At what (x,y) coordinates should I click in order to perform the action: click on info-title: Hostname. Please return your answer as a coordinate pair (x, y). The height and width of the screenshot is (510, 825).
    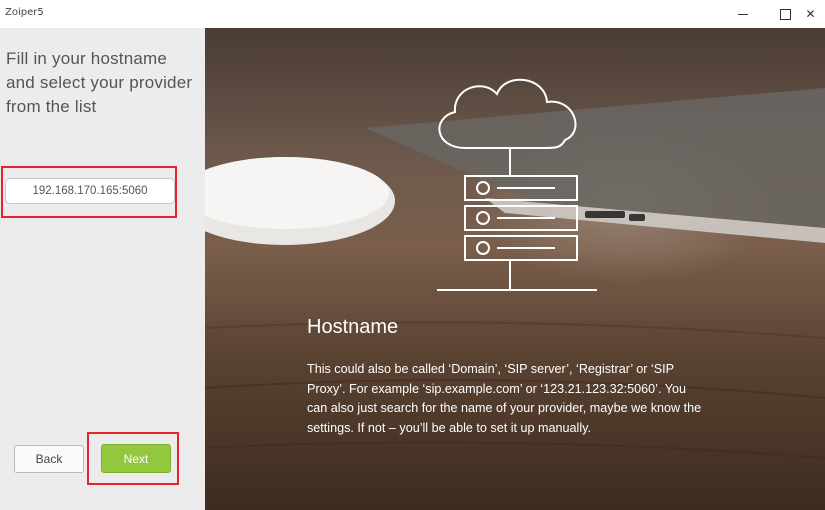
    Looking at the image, I should click on (353, 327).